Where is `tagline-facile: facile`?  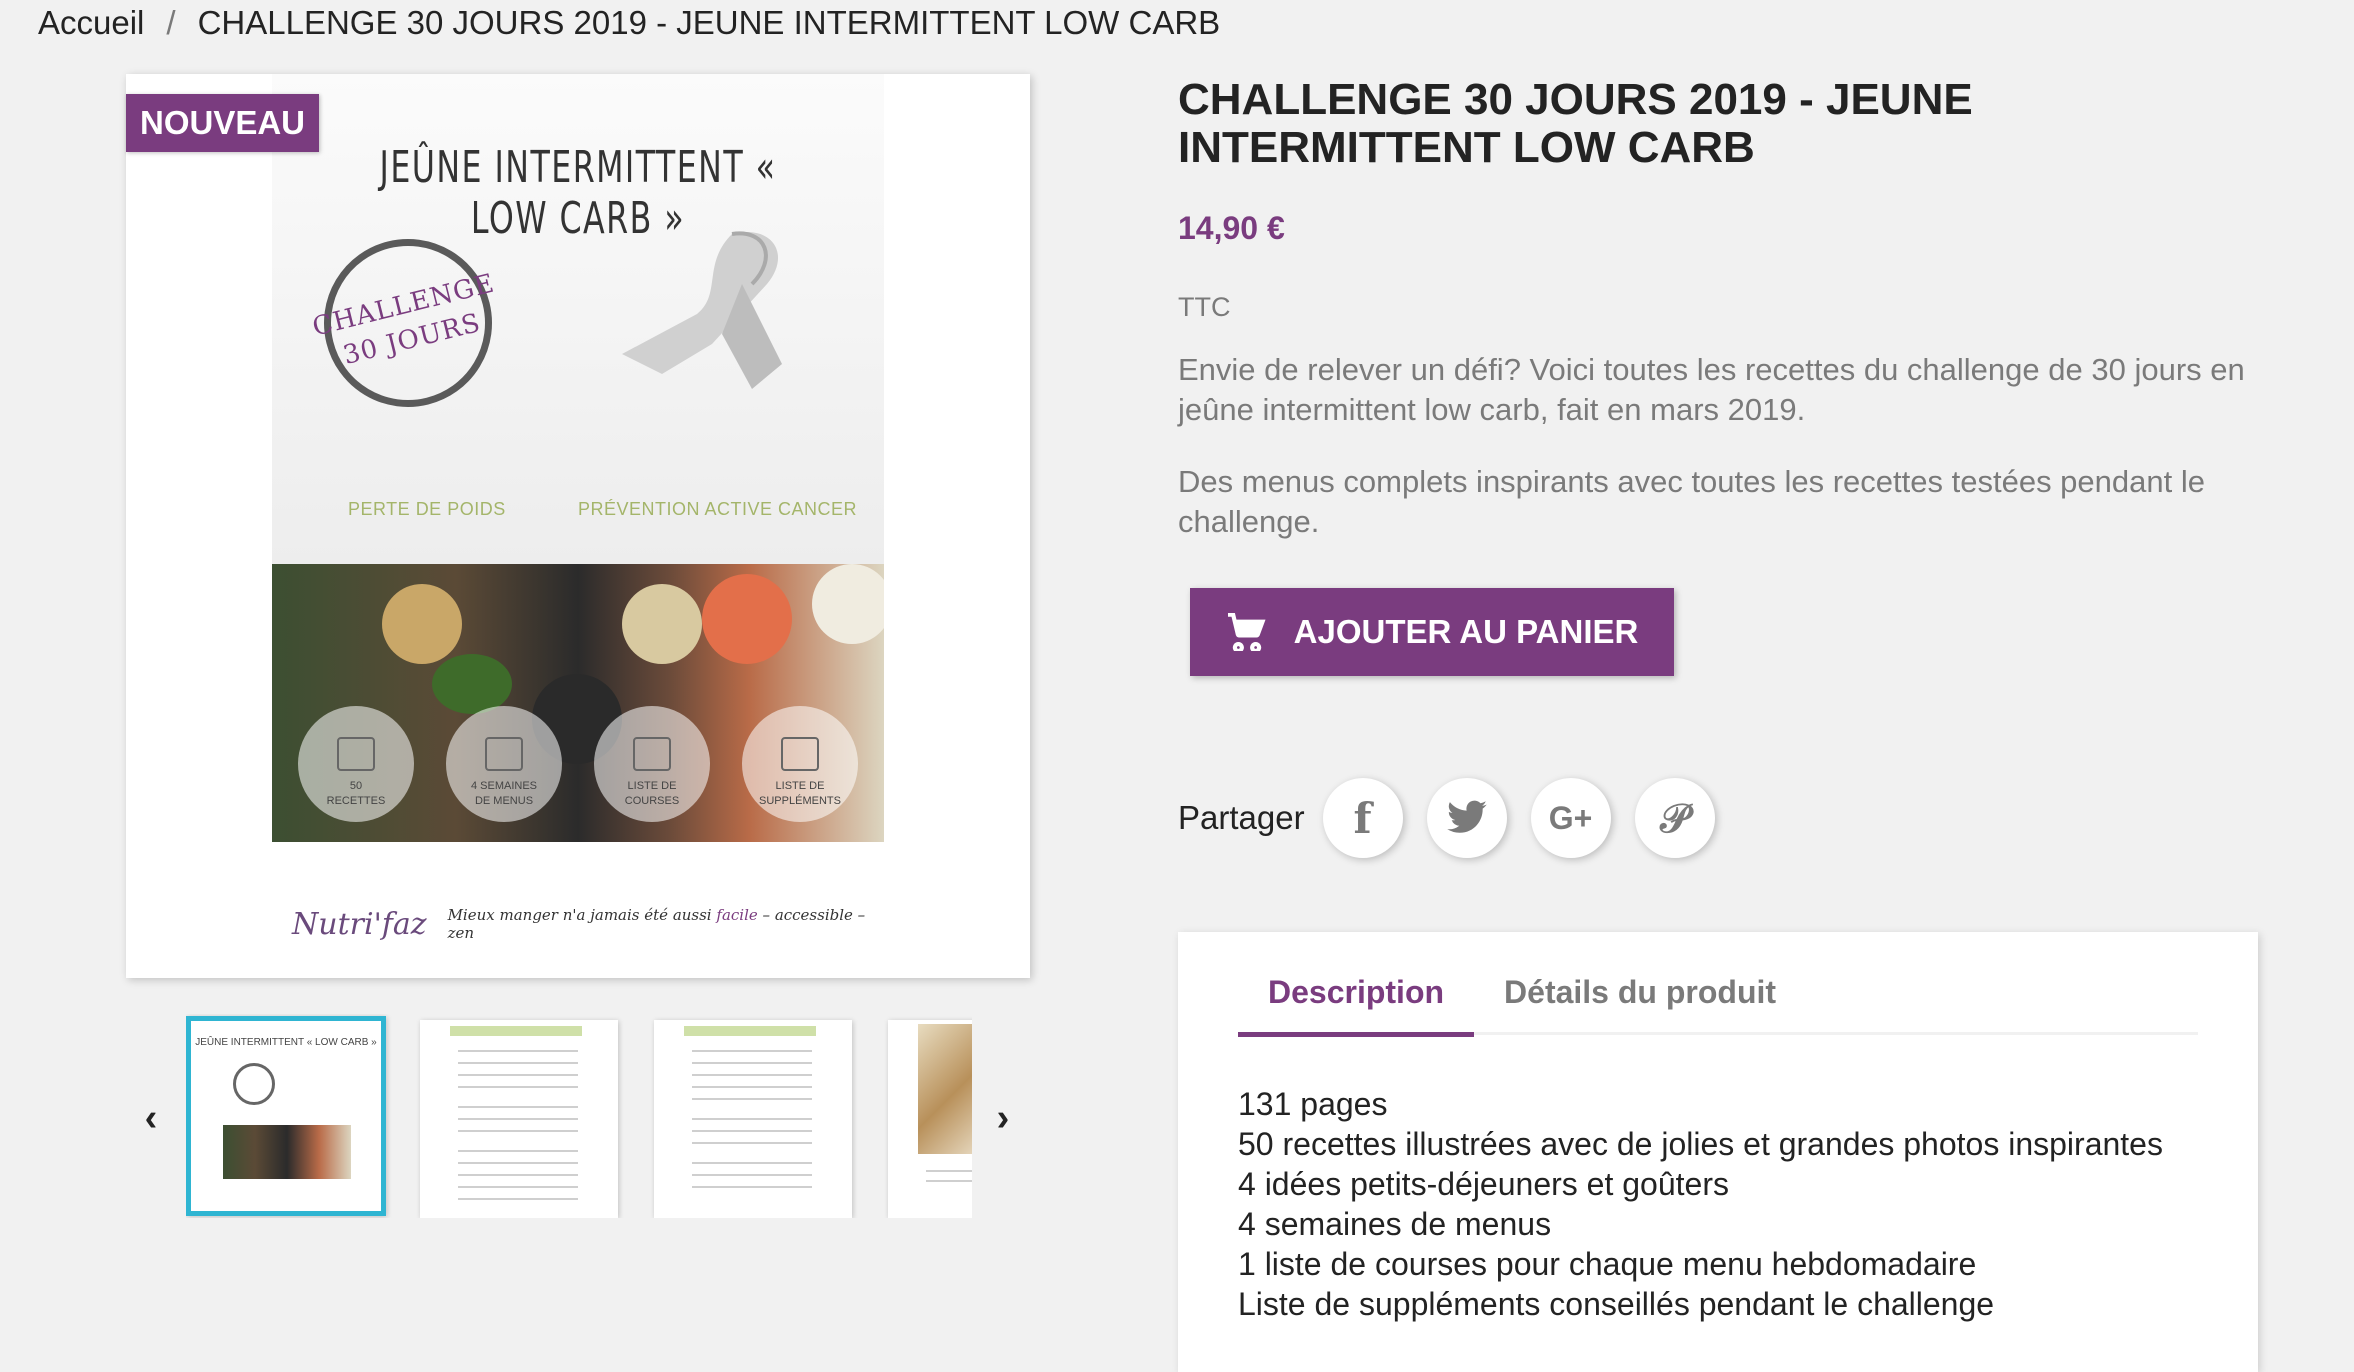 tagline-facile: facile is located at coordinates (737, 915).